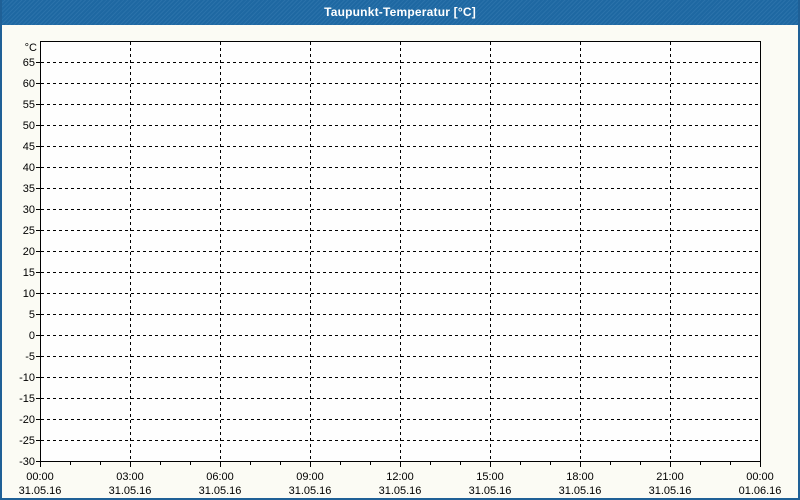  What do you see at coordinates (29, 252) in the screenshot?
I see `y-tick-label: 20` at bounding box center [29, 252].